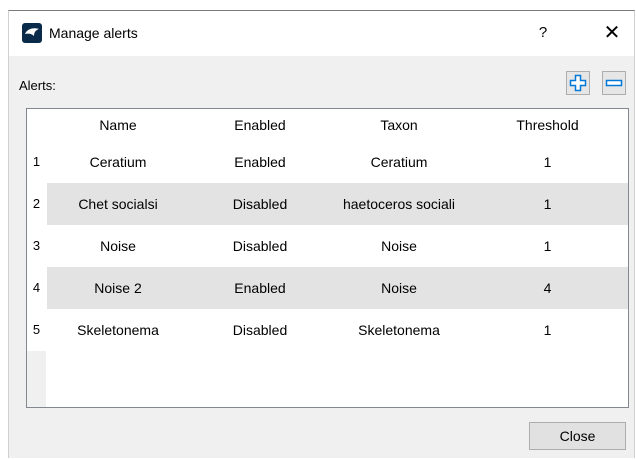  I want to click on close-icon: ✕, so click(612, 33).